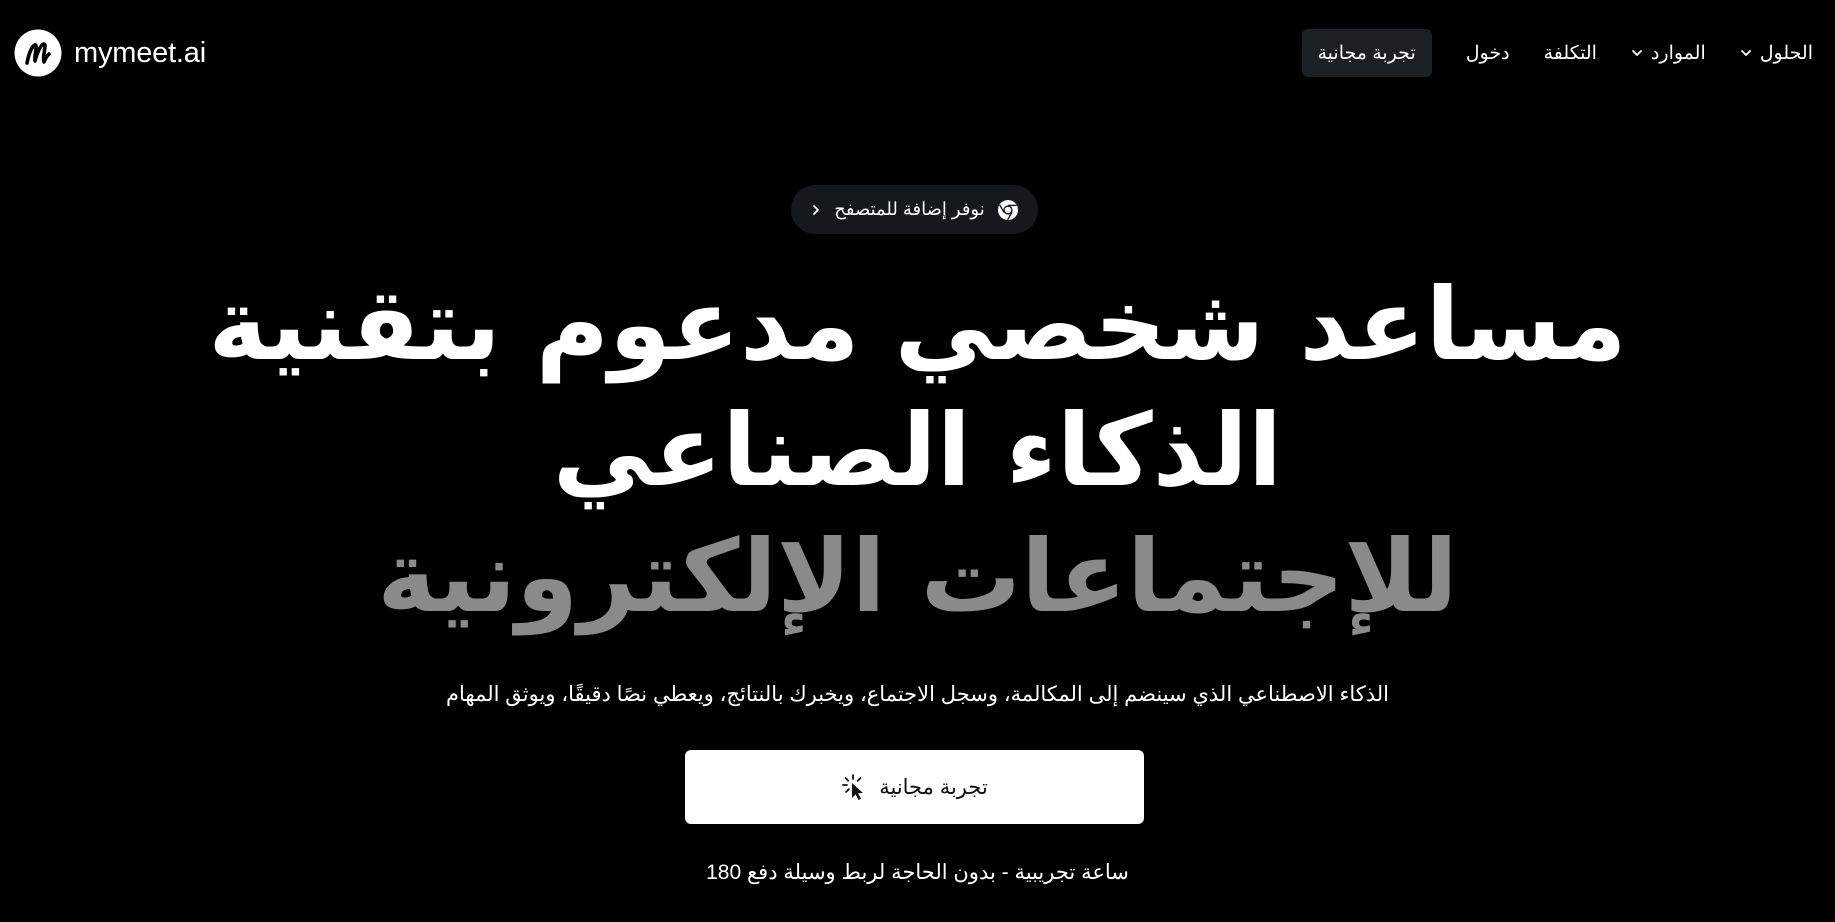  I want to click on nav-login-label: دخول, so click(1487, 53).